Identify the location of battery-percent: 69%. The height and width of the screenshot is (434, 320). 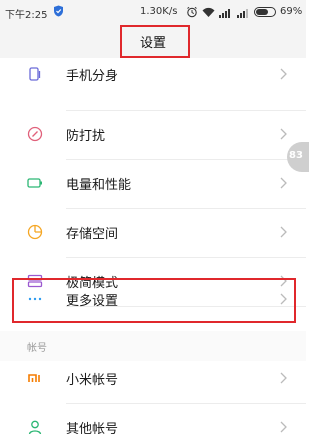
(291, 11).